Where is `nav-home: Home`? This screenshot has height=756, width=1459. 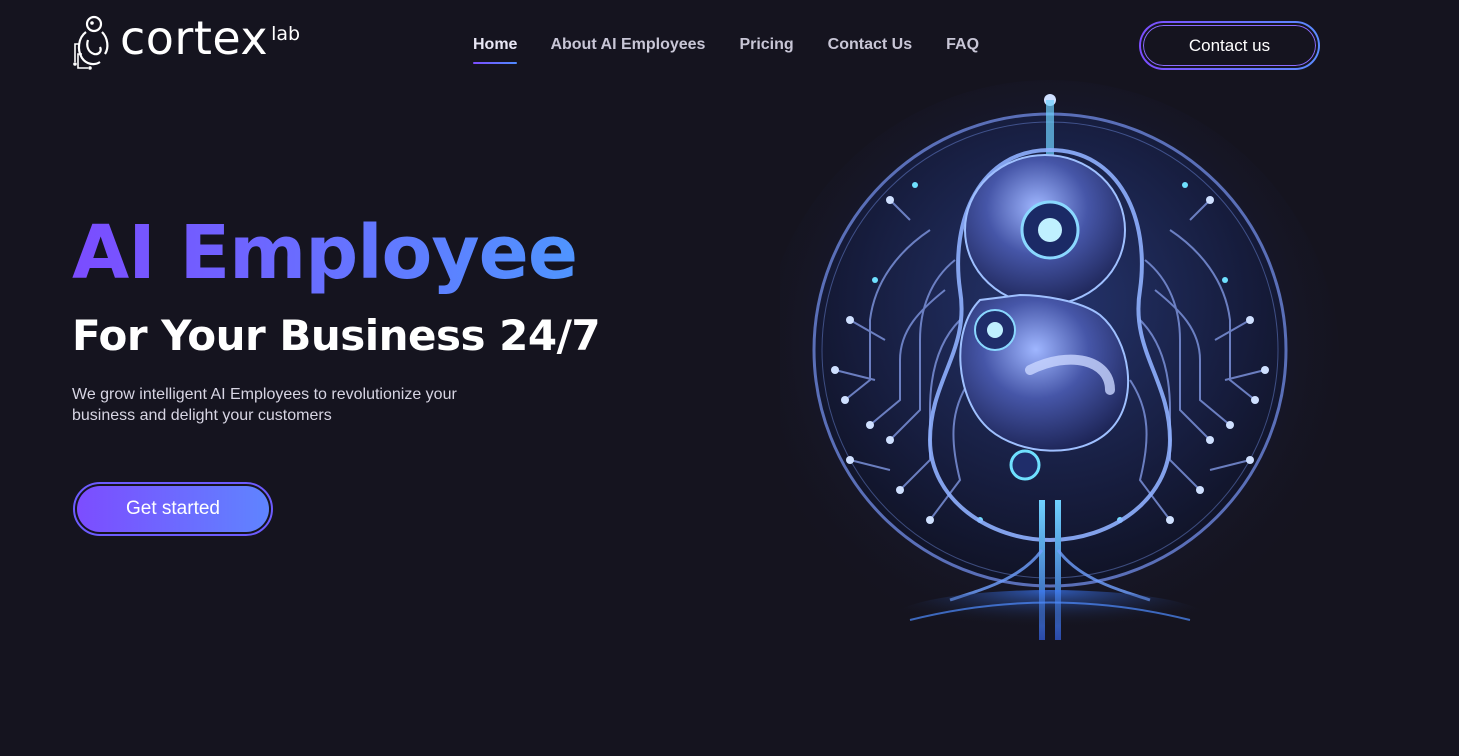
nav-home: Home is located at coordinates (495, 50).